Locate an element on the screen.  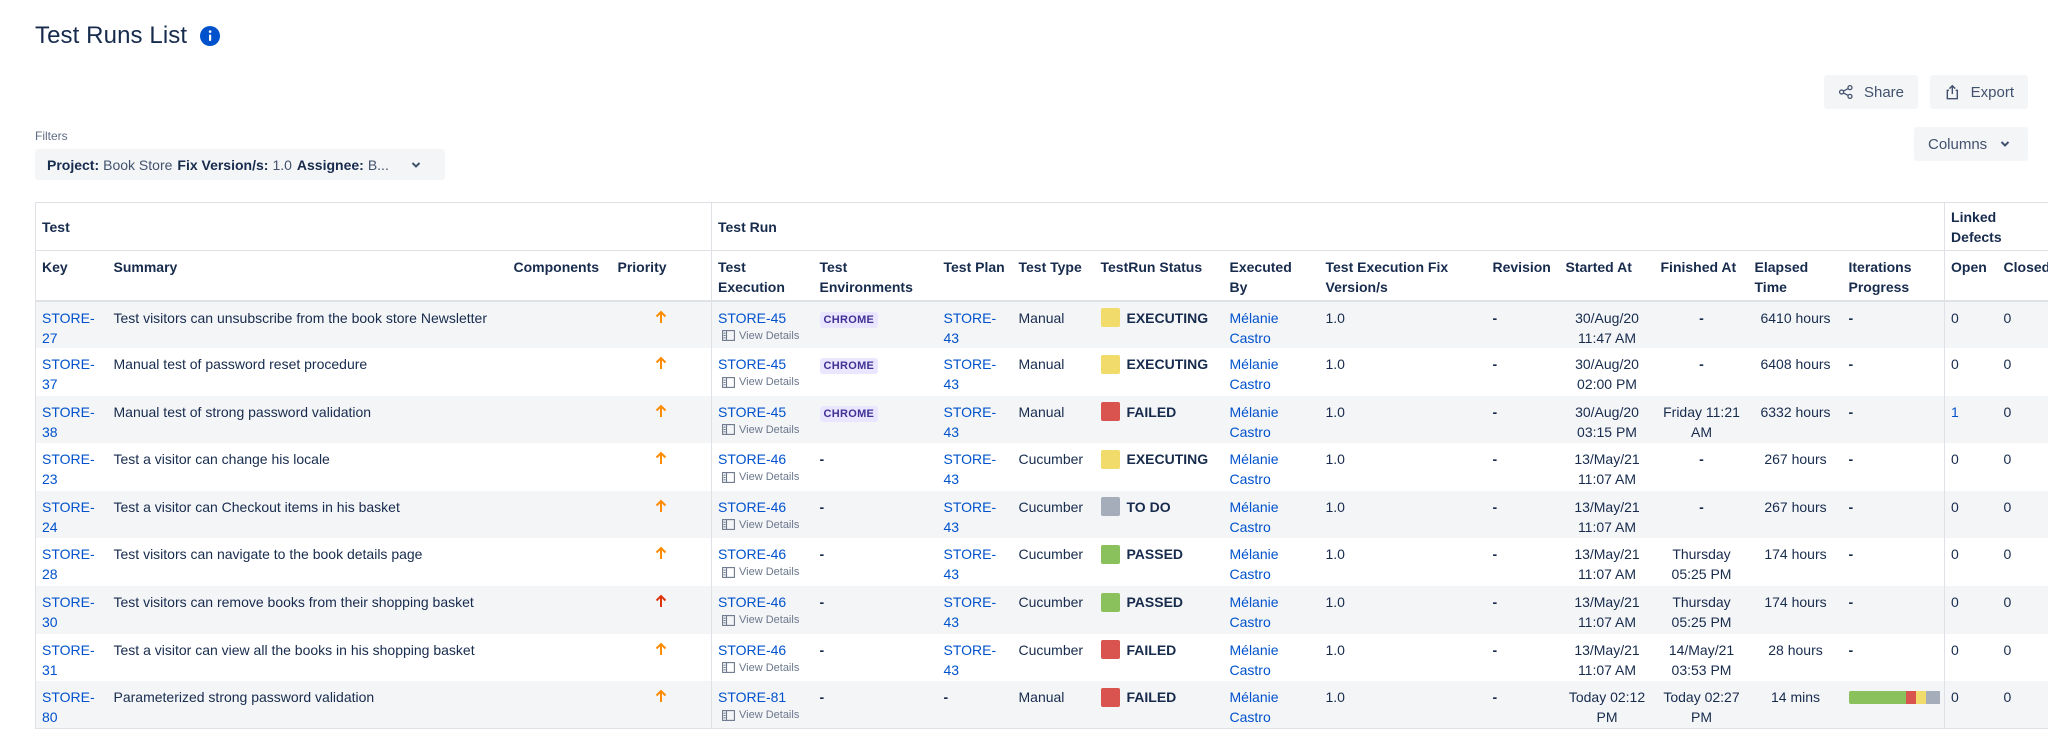
cell-started-at: 13/May/21 11:07 AM is located at coordinates (1607, 467).